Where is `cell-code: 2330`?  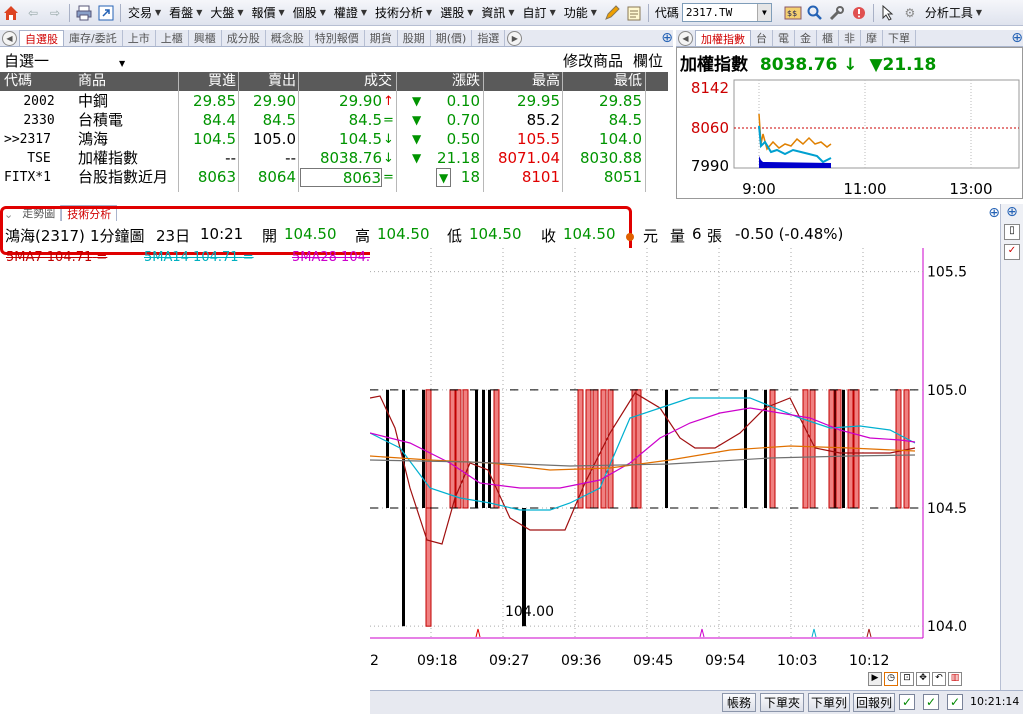
cell-code: 2330 is located at coordinates (39, 120).